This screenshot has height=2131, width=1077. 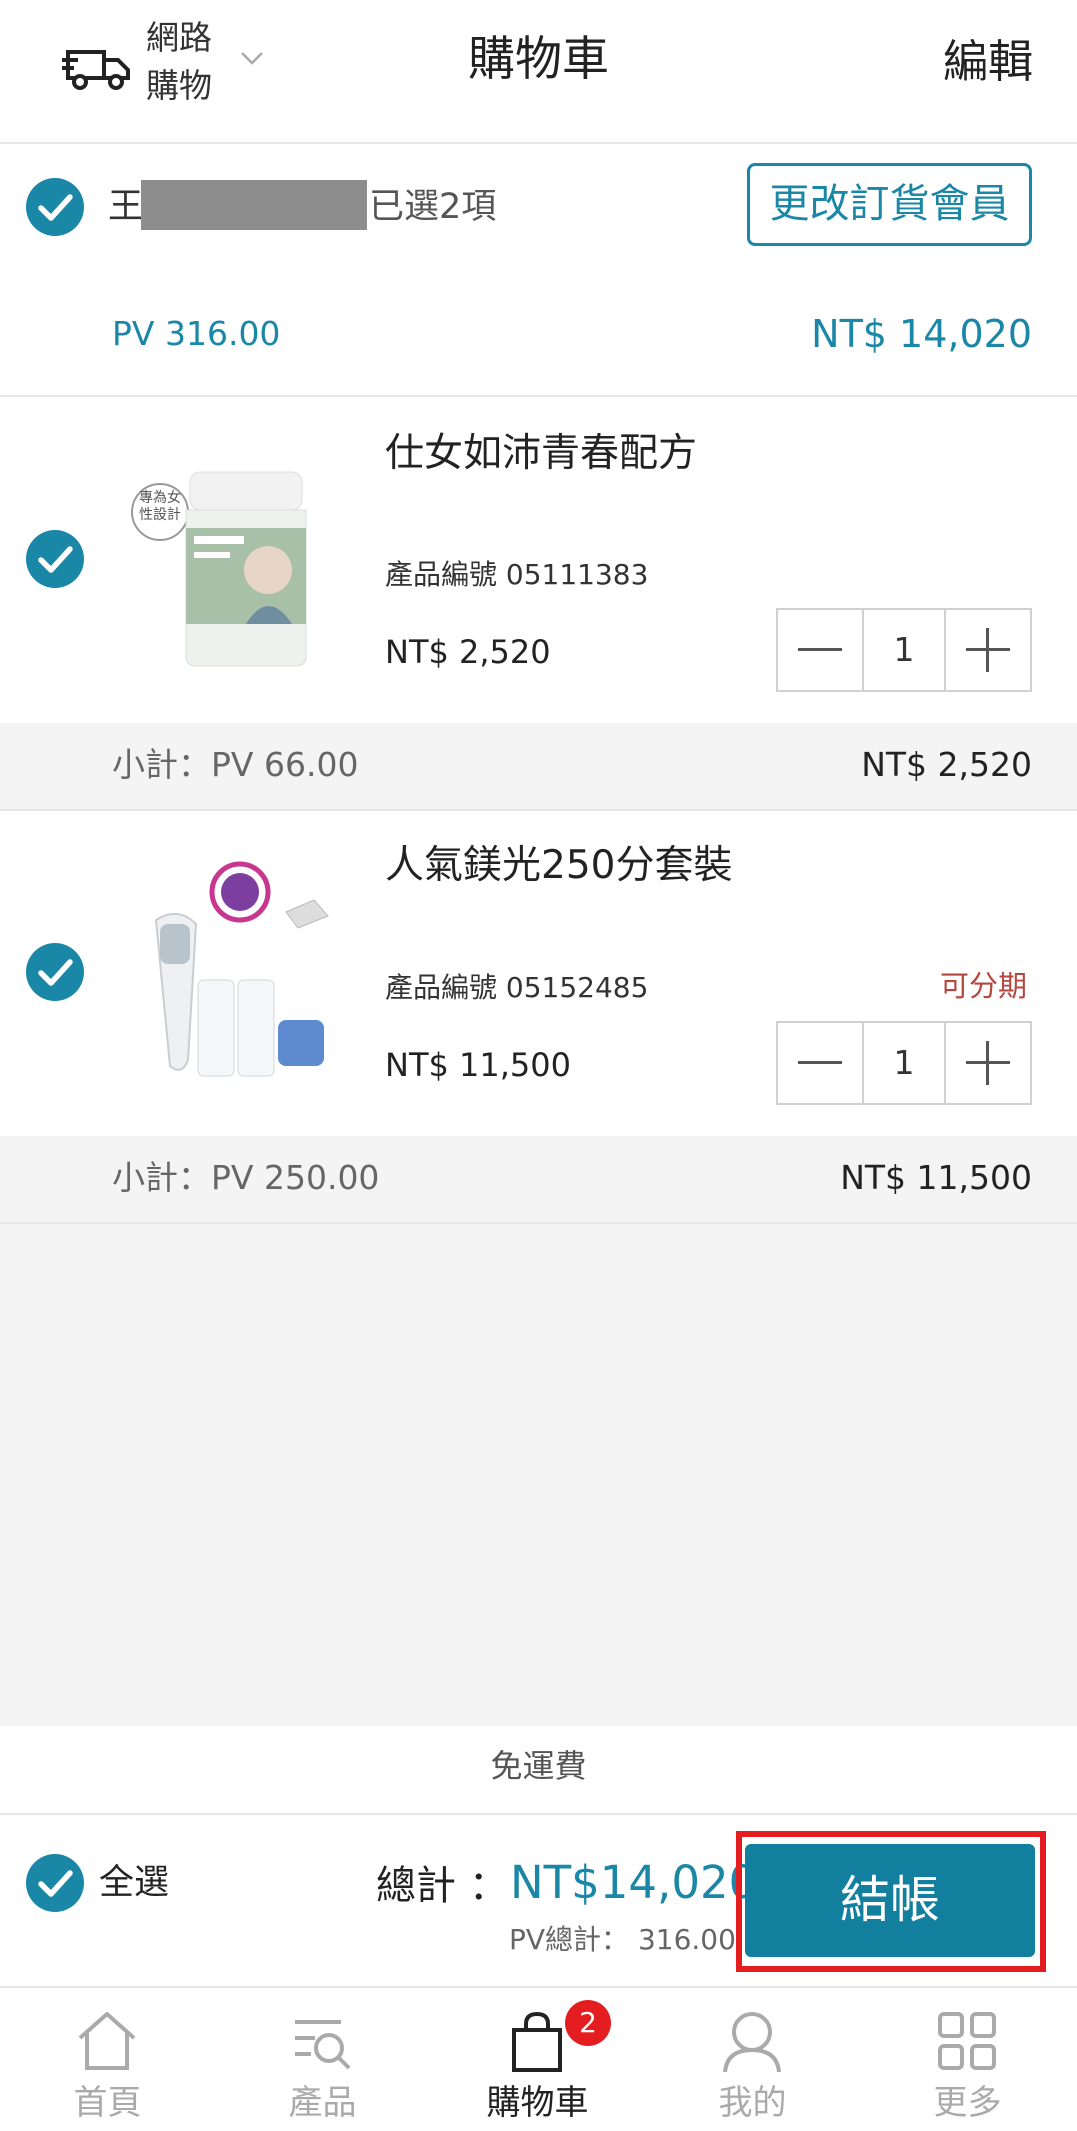 What do you see at coordinates (634, 1882) in the screenshot?
I see `total-value: NT$14,020` at bounding box center [634, 1882].